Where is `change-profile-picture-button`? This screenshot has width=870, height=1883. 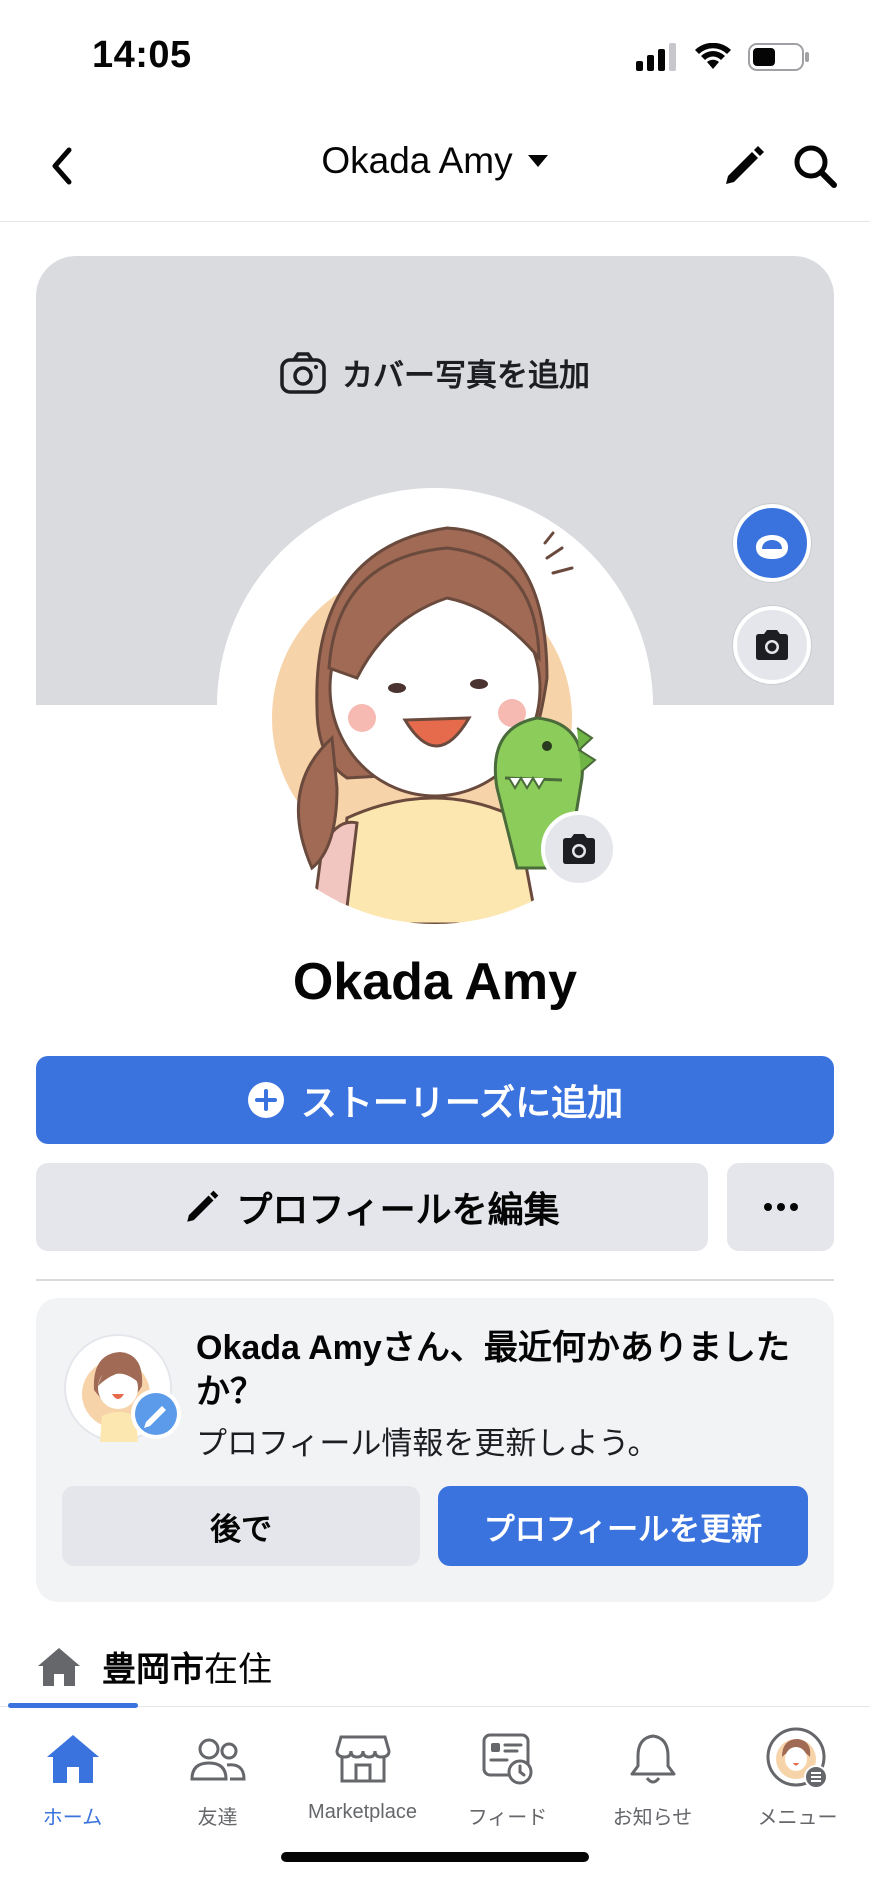 change-profile-picture-button is located at coordinates (579, 849).